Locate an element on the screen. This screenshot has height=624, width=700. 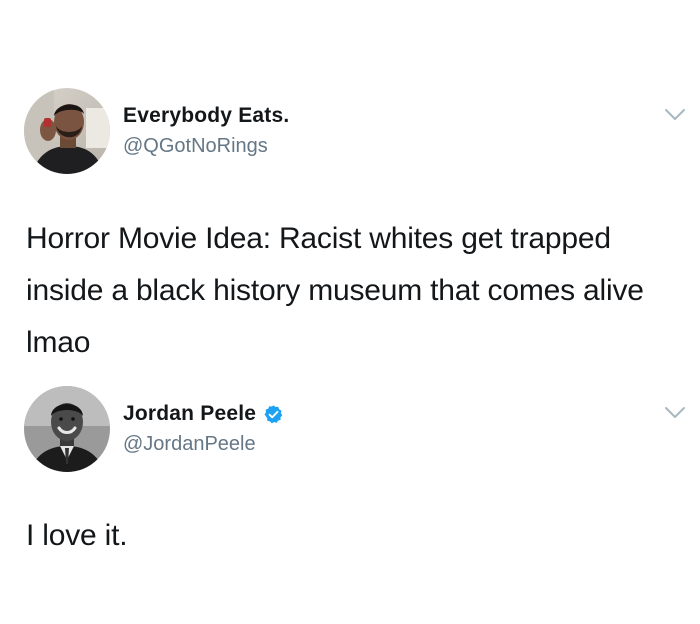
username-handle: @JordanPeele is located at coordinates (189, 444).